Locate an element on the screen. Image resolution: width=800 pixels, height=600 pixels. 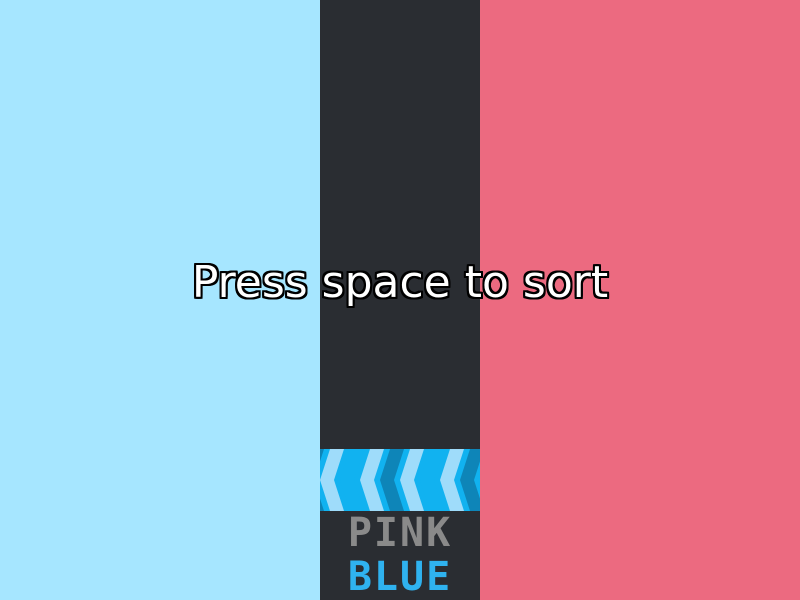
press-space-prompt: Press space to sort is located at coordinates (400, 282).